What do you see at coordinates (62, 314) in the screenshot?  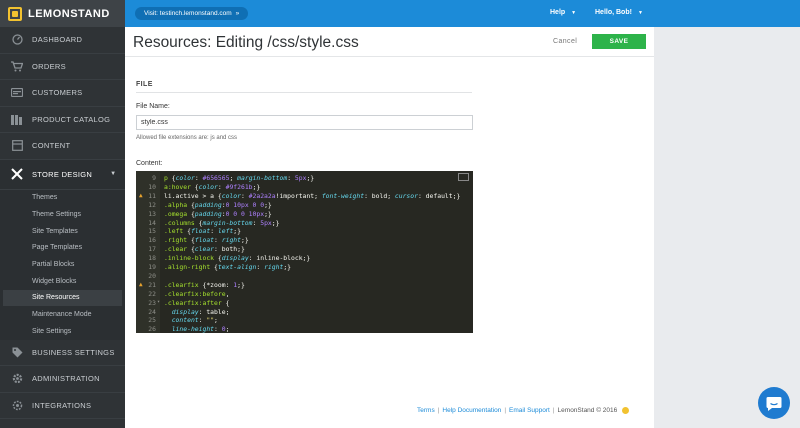 I see `submenu-item-maintenance-mode: Maintenance Mode` at bounding box center [62, 314].